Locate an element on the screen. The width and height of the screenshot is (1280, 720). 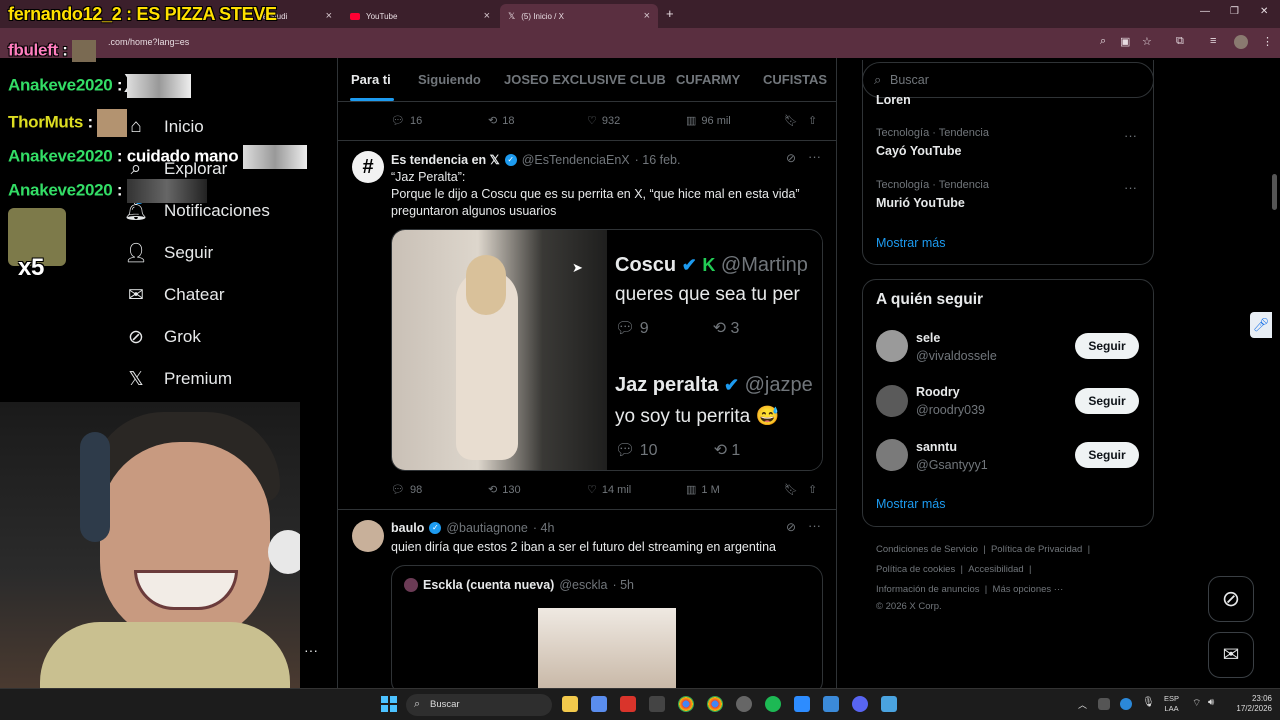
quoted-post: Esckla (cuenta nueva) @esckla · 5h is located at coordinates (607, 630).